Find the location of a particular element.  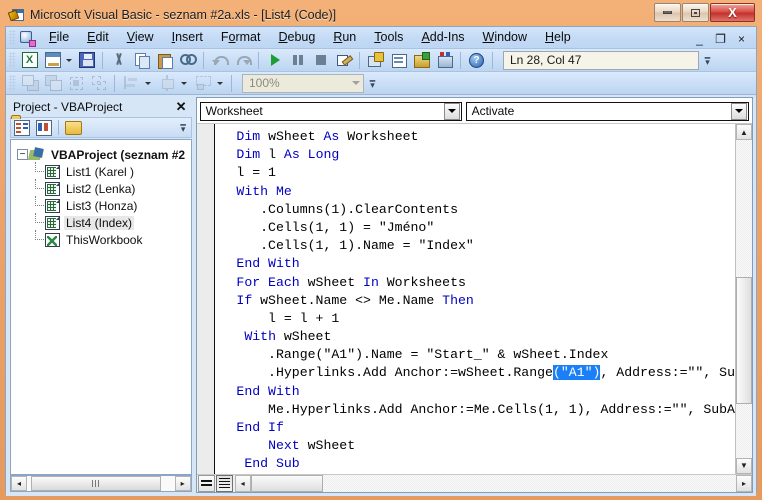

tree-item-vbaproject: − VBAProject (seznam #2 is located at coordinates (101, 154).